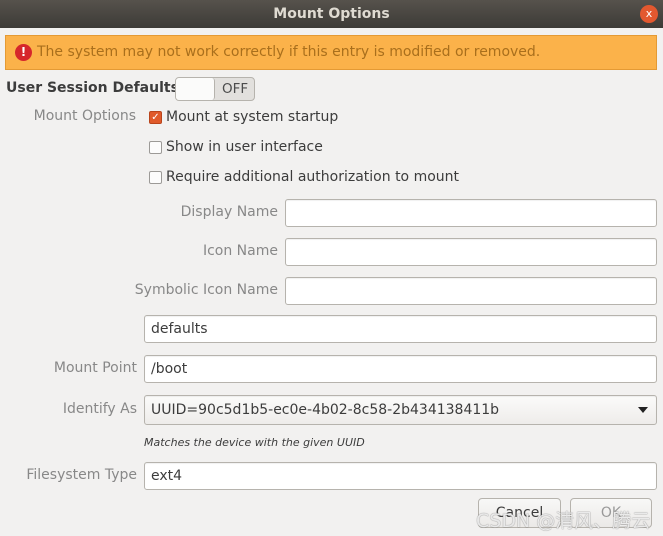  I want to click on mount-point-input: /boot, so click(400, 369).